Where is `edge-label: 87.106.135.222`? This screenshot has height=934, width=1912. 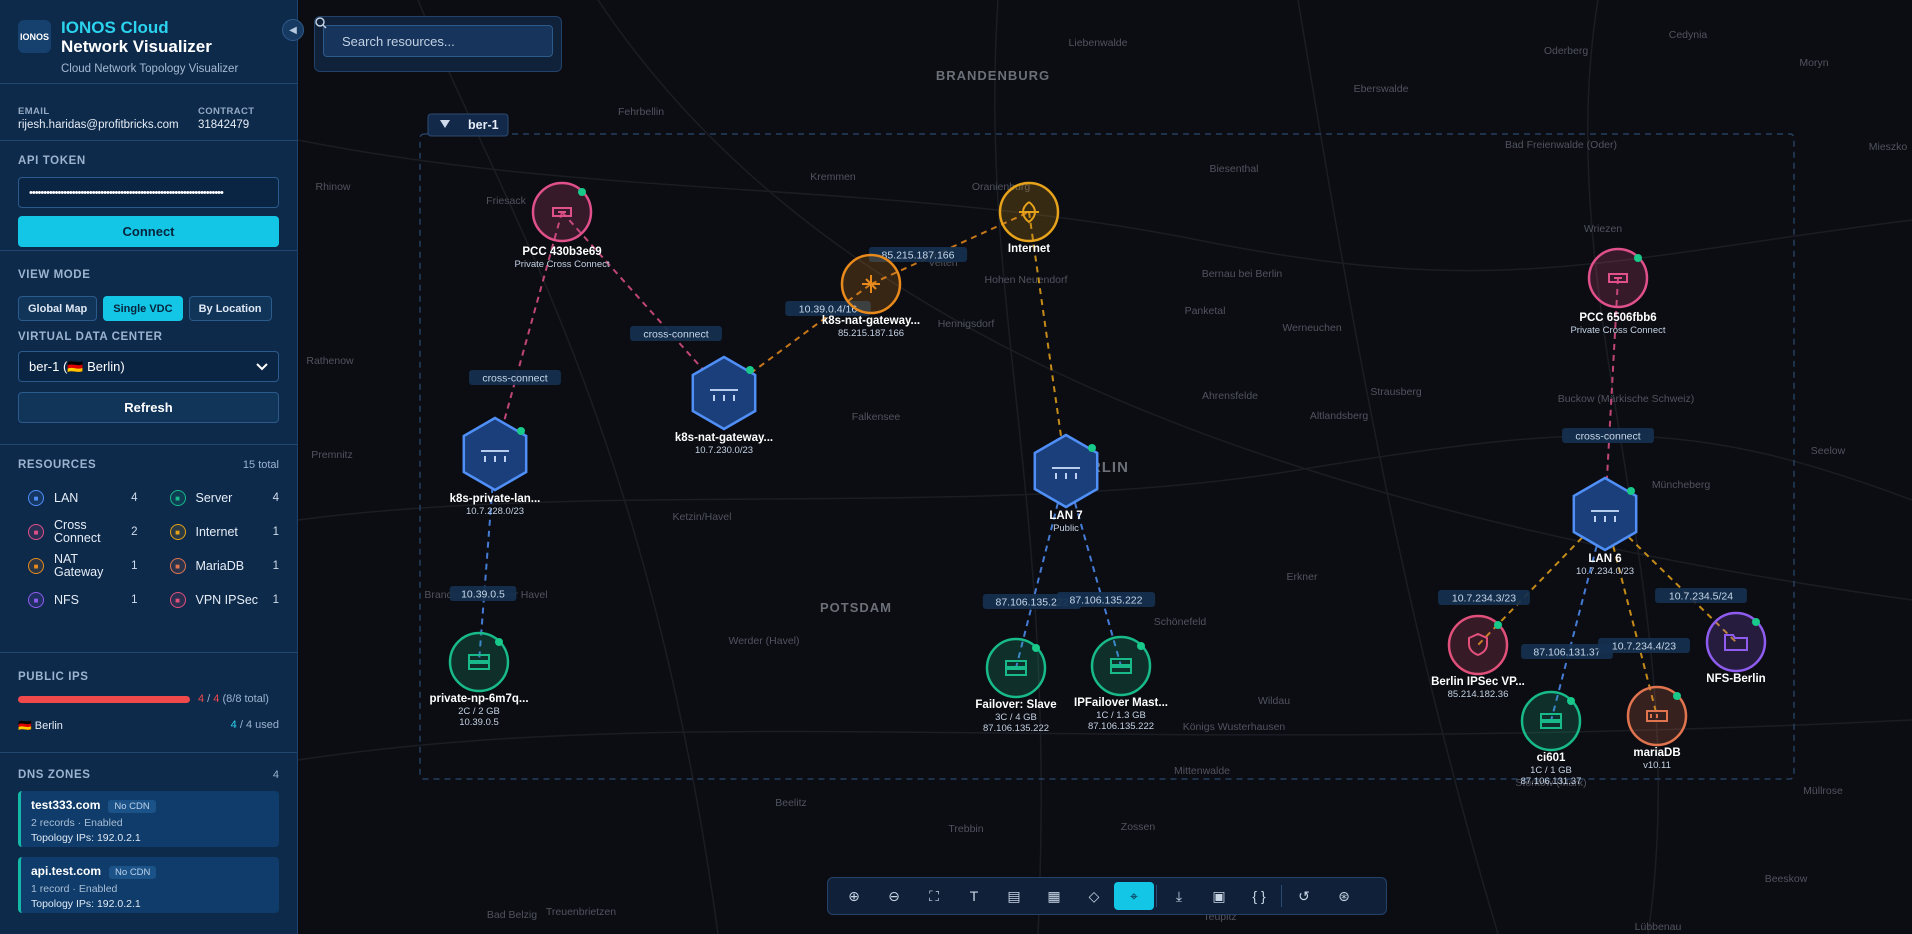 edge-label: 87.106.135.222 is located at coordinates (1106, 601).